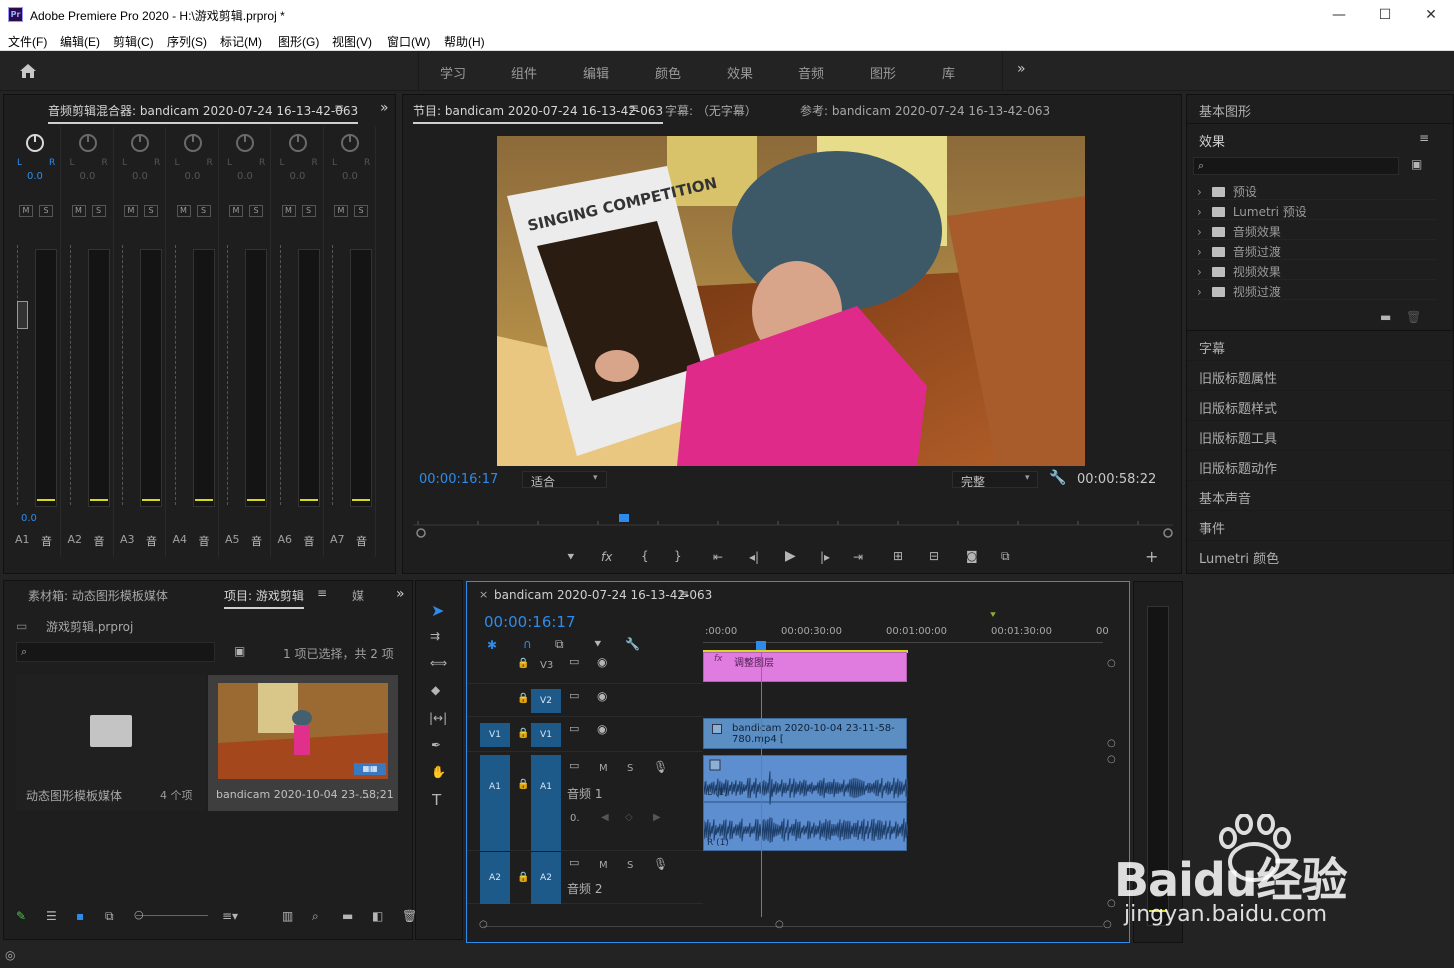  What do you see at coordinates (740, 72) in the screenshot?
I see `workspace-effects: 效果` at bounding box center [740, 72].